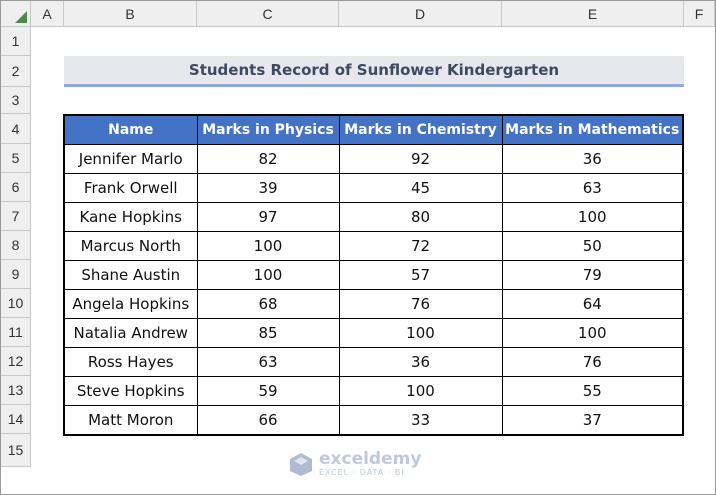 The height and width of the screenshot is (495, 716). I want to click on cell-name: Matt Moron, so click(130, 420).